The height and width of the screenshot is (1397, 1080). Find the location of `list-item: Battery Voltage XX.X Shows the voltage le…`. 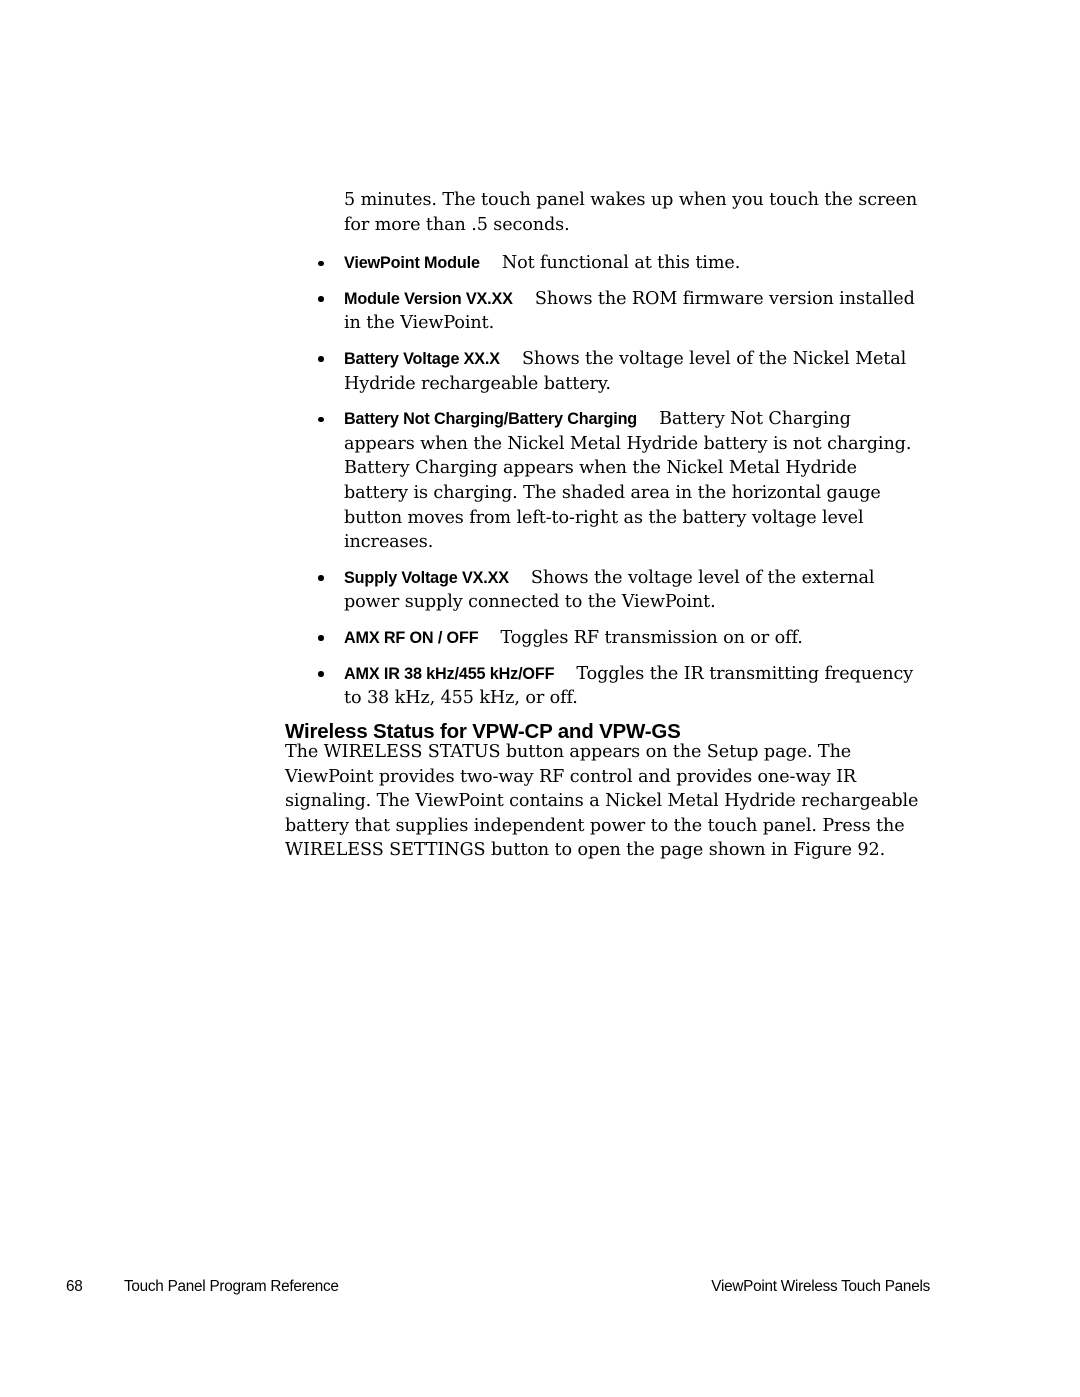

list-item: Battery Voltage XX.X Shows the voltage le… is located at coordinates (605, 371).